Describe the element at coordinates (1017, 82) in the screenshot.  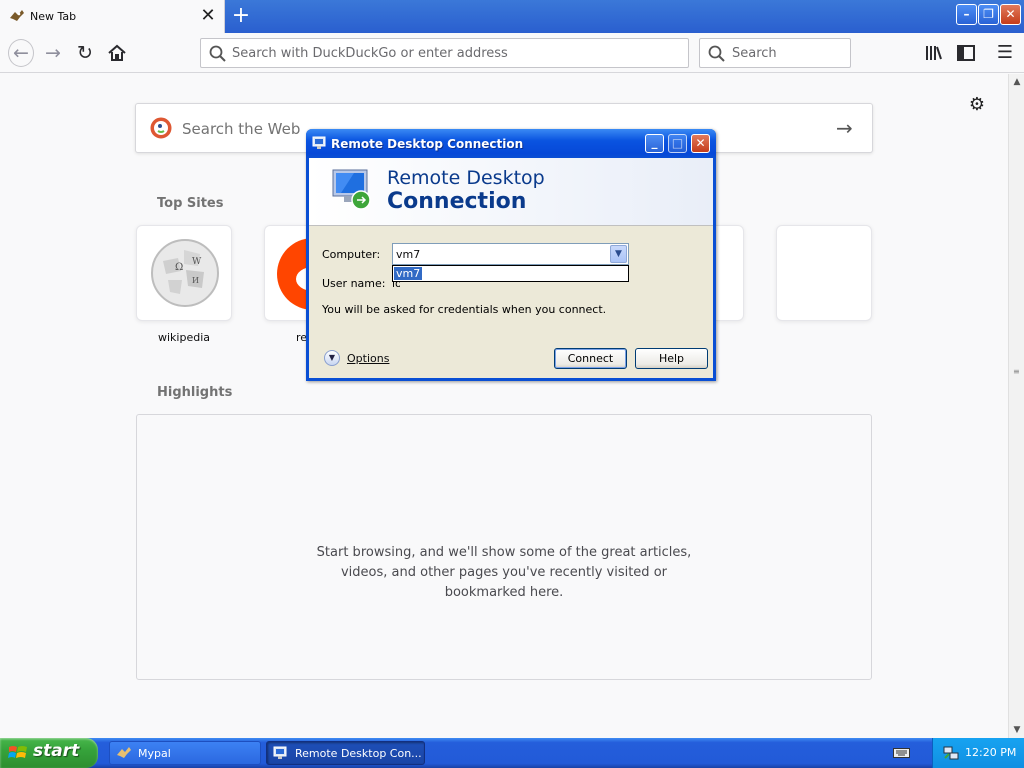
I see `scroll-up-icon: ▲` at that location.